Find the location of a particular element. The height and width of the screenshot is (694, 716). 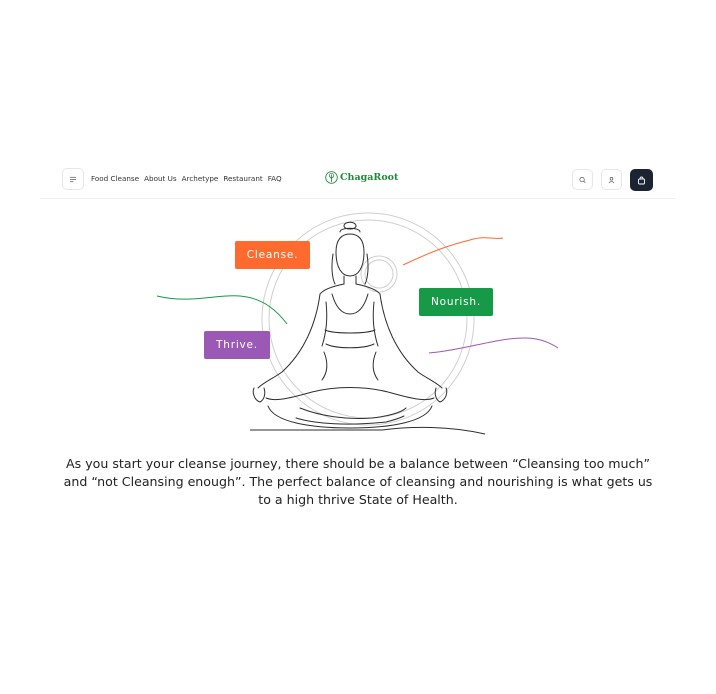

thrive-tag: Thrive. is located at coordinates (237, 345).